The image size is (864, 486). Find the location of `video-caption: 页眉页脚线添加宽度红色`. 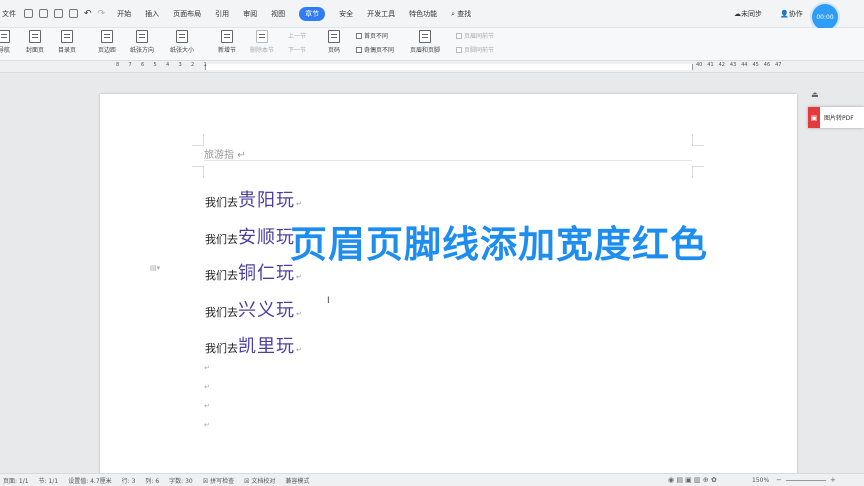

video-caption: 页眉页脚线添加宽度红色 is located at coordinates (499, 244).